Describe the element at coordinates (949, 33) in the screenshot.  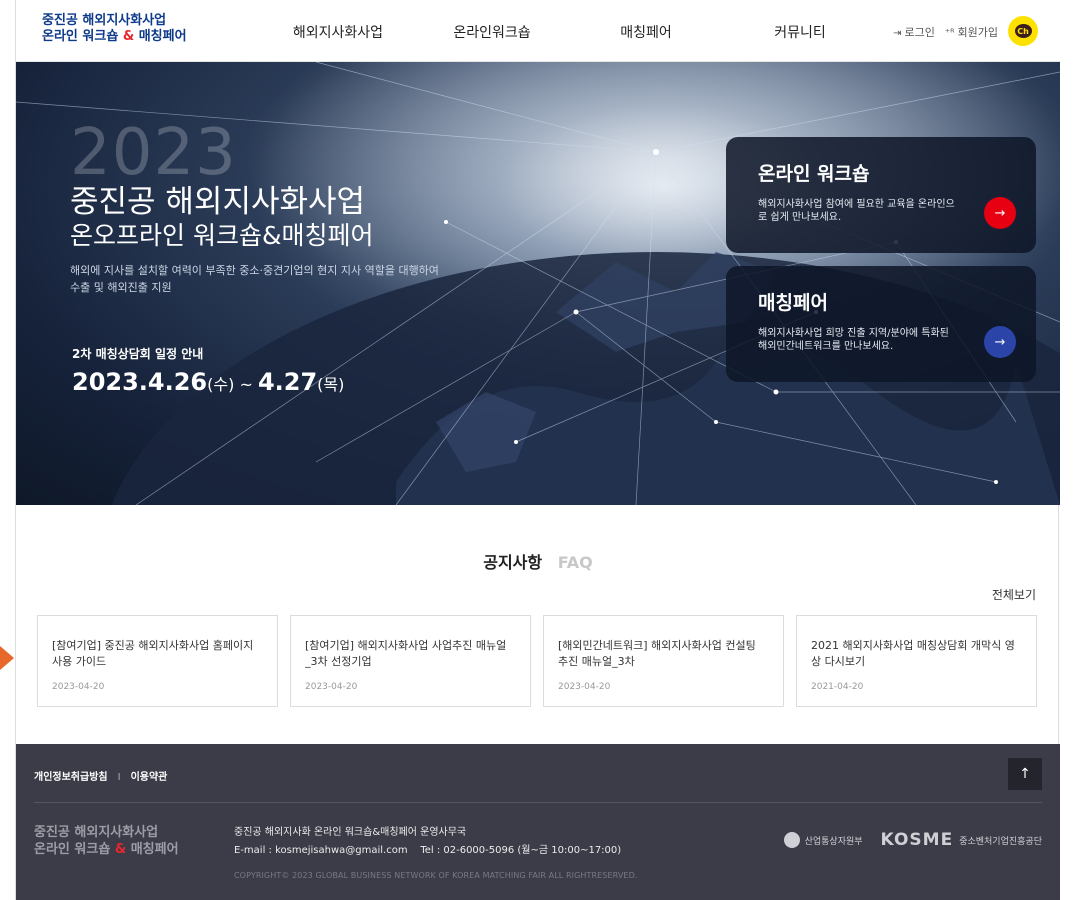
I see `user-plus-icon: ⁺ᴿ` at that location.